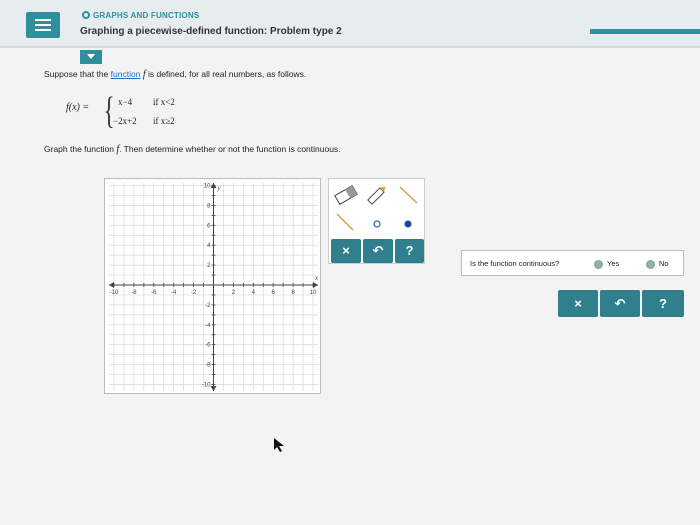 This screenshot has width=700, height=525. I want to click on x-tick-label: -8, so click(134, 293).